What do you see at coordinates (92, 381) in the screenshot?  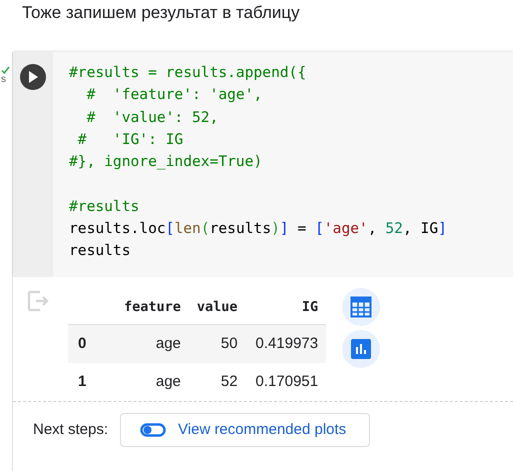 I see `row-index: 1` at bounding box center [92, 381].